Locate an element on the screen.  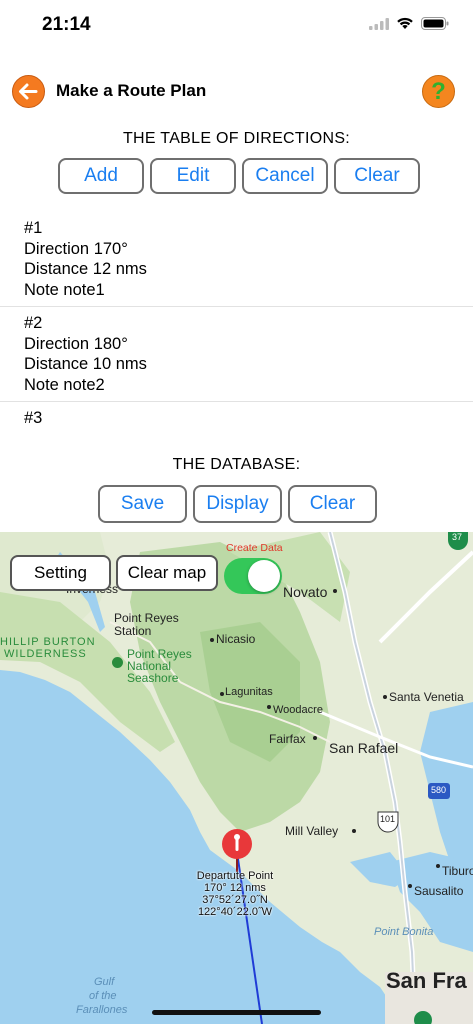
pin-course: 170° 12 nms is located at coordinates (235, 888).